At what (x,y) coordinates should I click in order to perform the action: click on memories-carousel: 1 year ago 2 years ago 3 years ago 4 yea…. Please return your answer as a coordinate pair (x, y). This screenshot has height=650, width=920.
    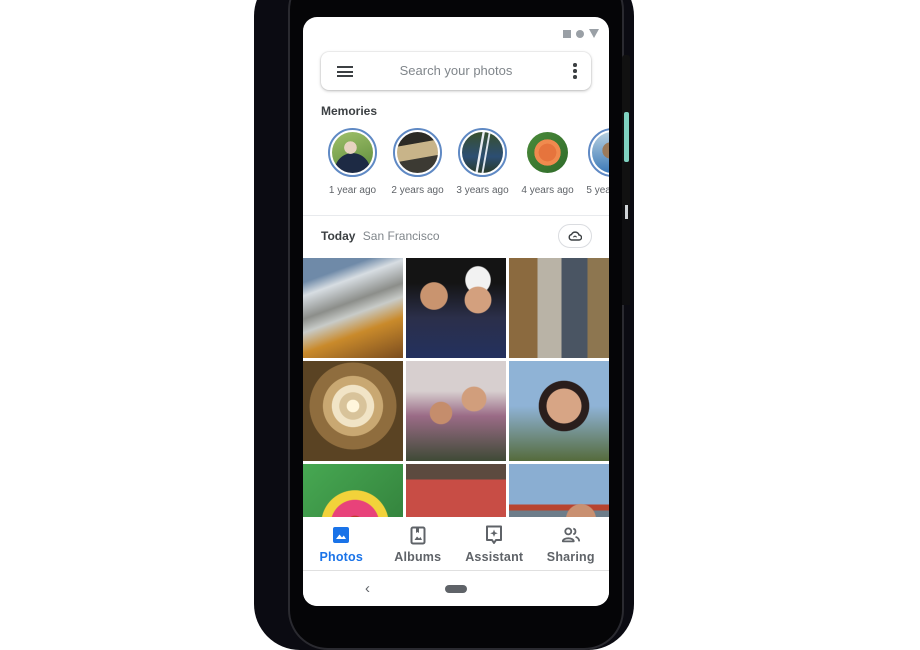
    Looking at the image, I should click on (468, 162).